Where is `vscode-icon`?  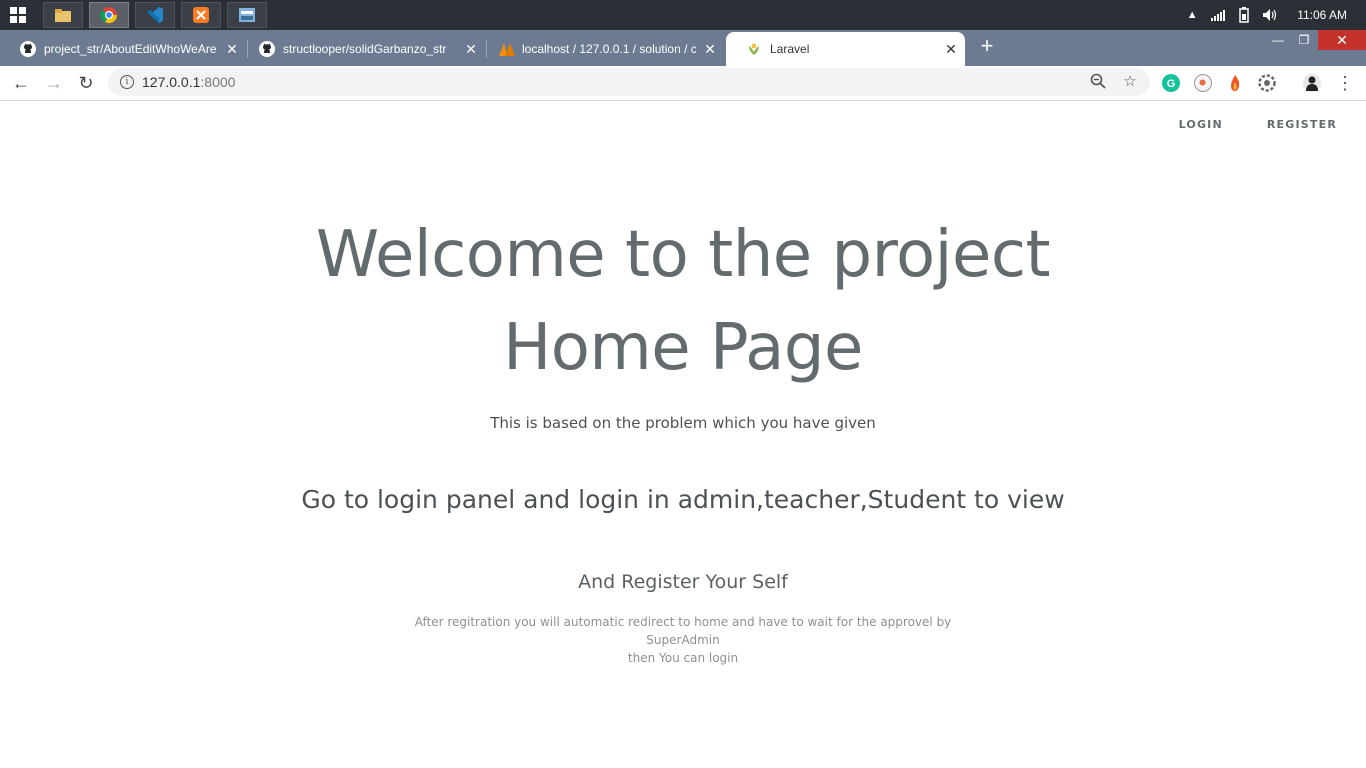 vscode-icon is located at coordinates (155, 15).